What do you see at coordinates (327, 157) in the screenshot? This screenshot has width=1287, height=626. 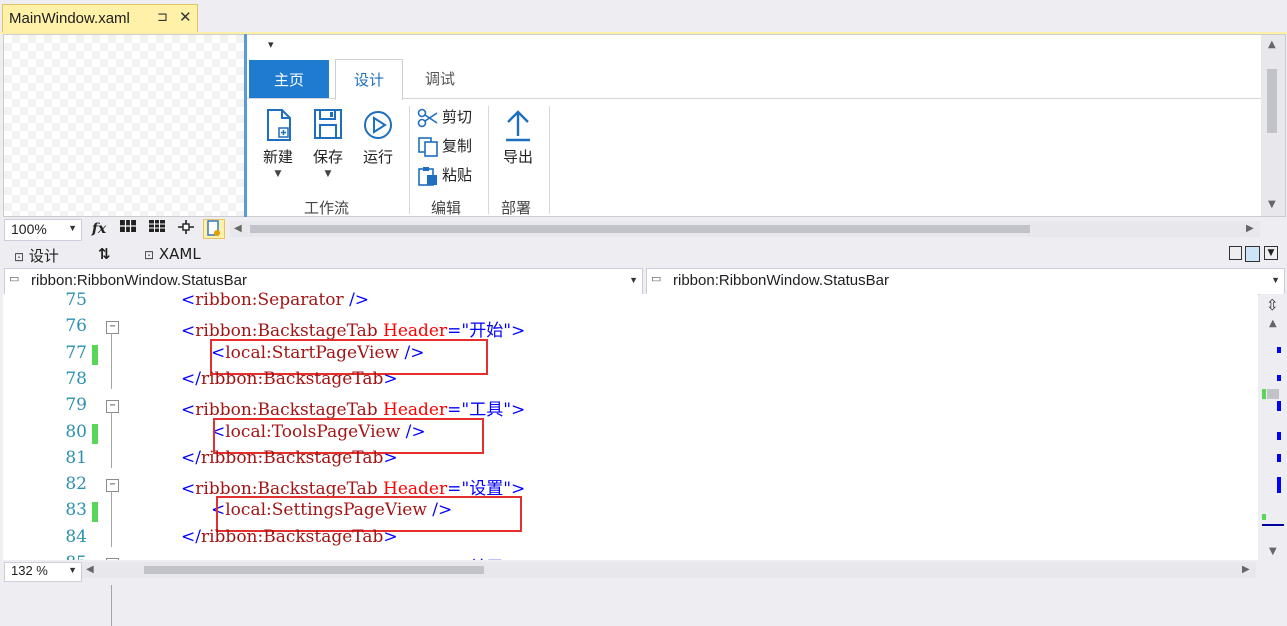 I see `save-button-label: 保存` at bounding box center [327, 157].